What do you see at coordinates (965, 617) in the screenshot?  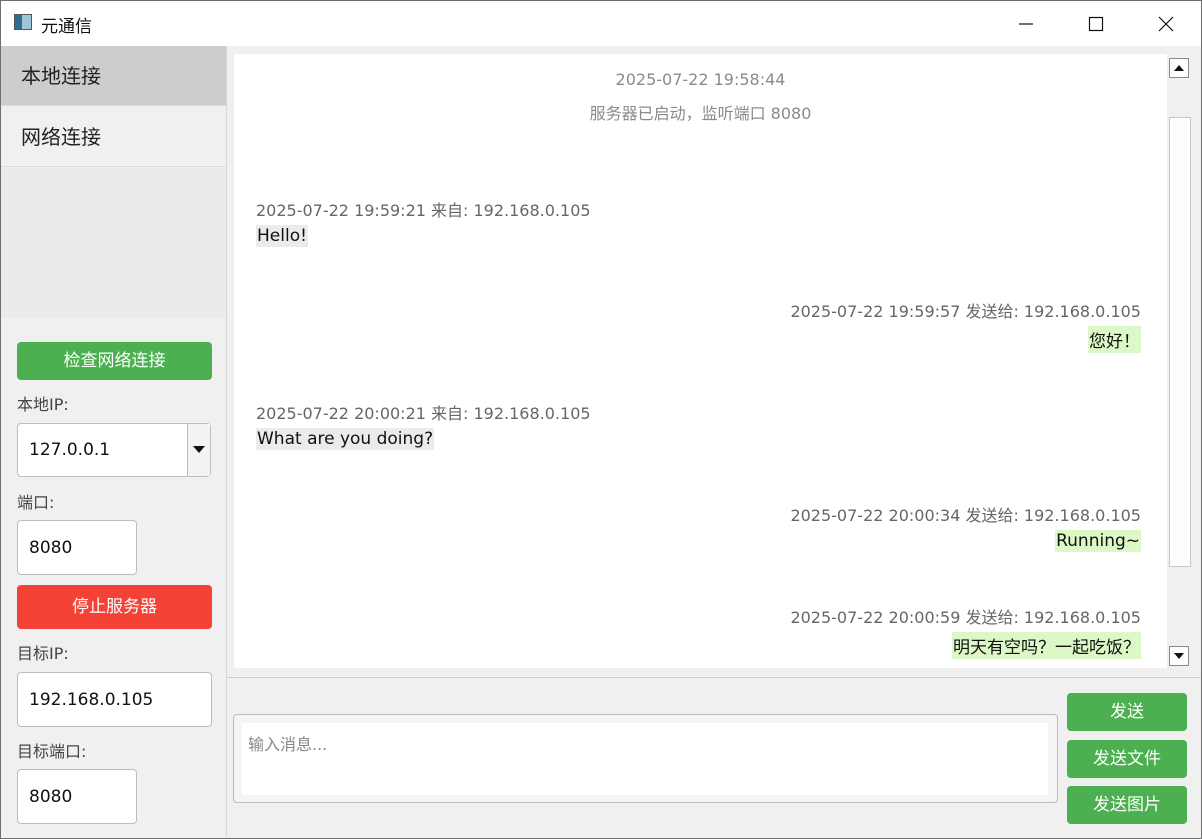 I see `message-meta: 2025-07-22 20:00:59 发送给: 192.168.0.105` at bounding box center [965, 617].